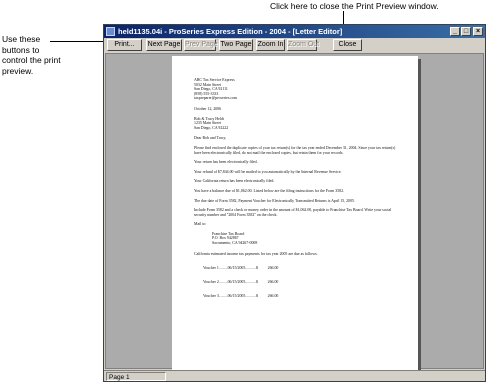  What do you see at coordinates (347, 45) in the screenshot?
I see `close-preview-button: Close` at bounding box center [347, 45].